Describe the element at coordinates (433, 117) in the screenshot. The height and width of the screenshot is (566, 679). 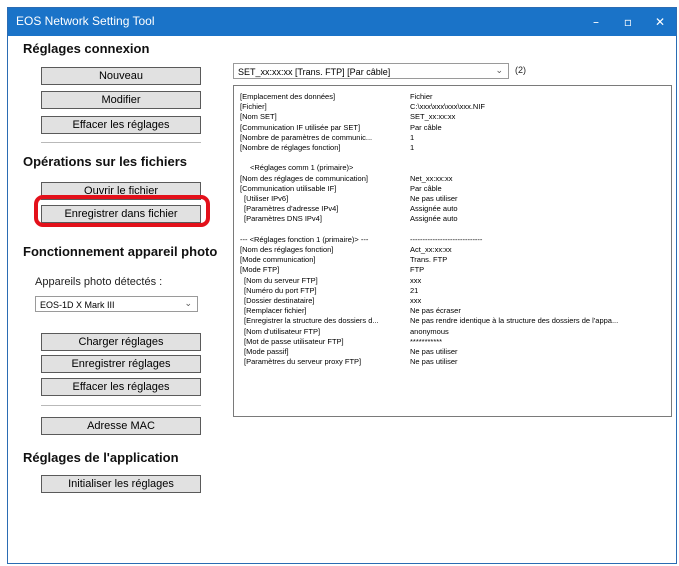
I see `detail-value: SET_xx:xx:xx` at that location.